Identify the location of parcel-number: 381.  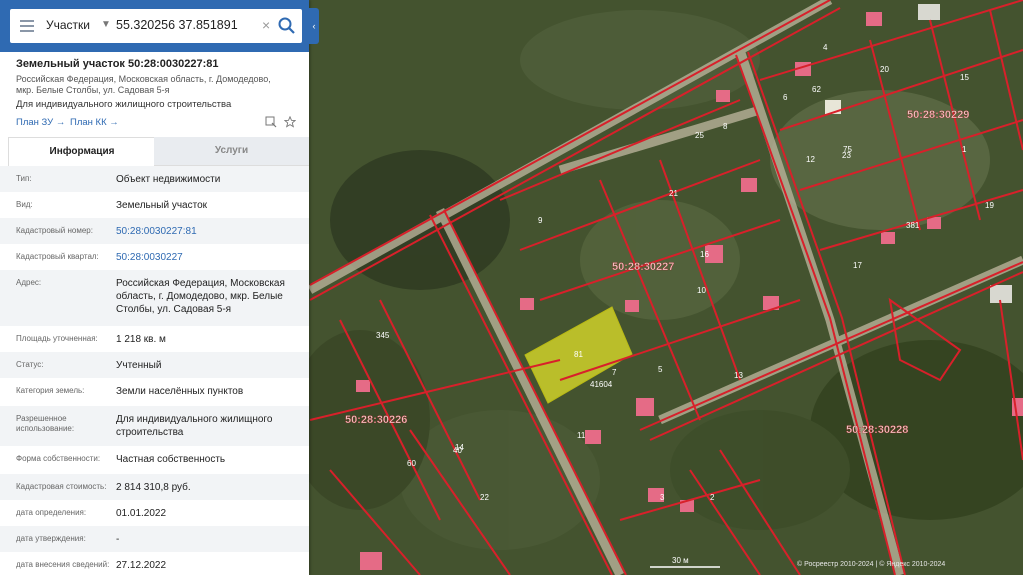
(913, 225).